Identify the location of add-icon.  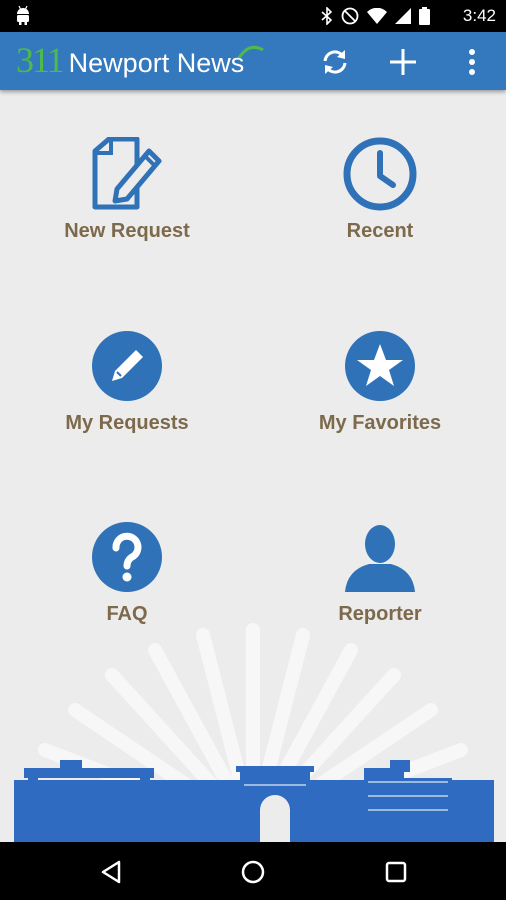
(403, 62).